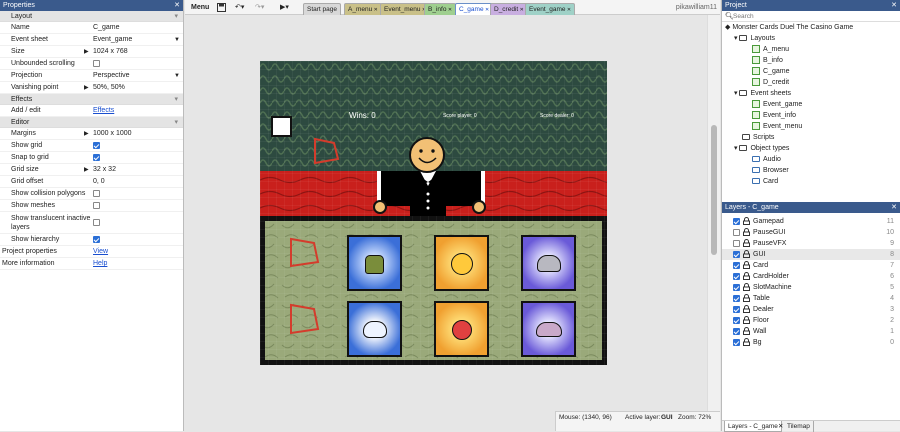  Describe the element at coordinates (811, 93) in the screenshot. I see `tree-folder-event-sheets: ▾ Event sheets` at that location.